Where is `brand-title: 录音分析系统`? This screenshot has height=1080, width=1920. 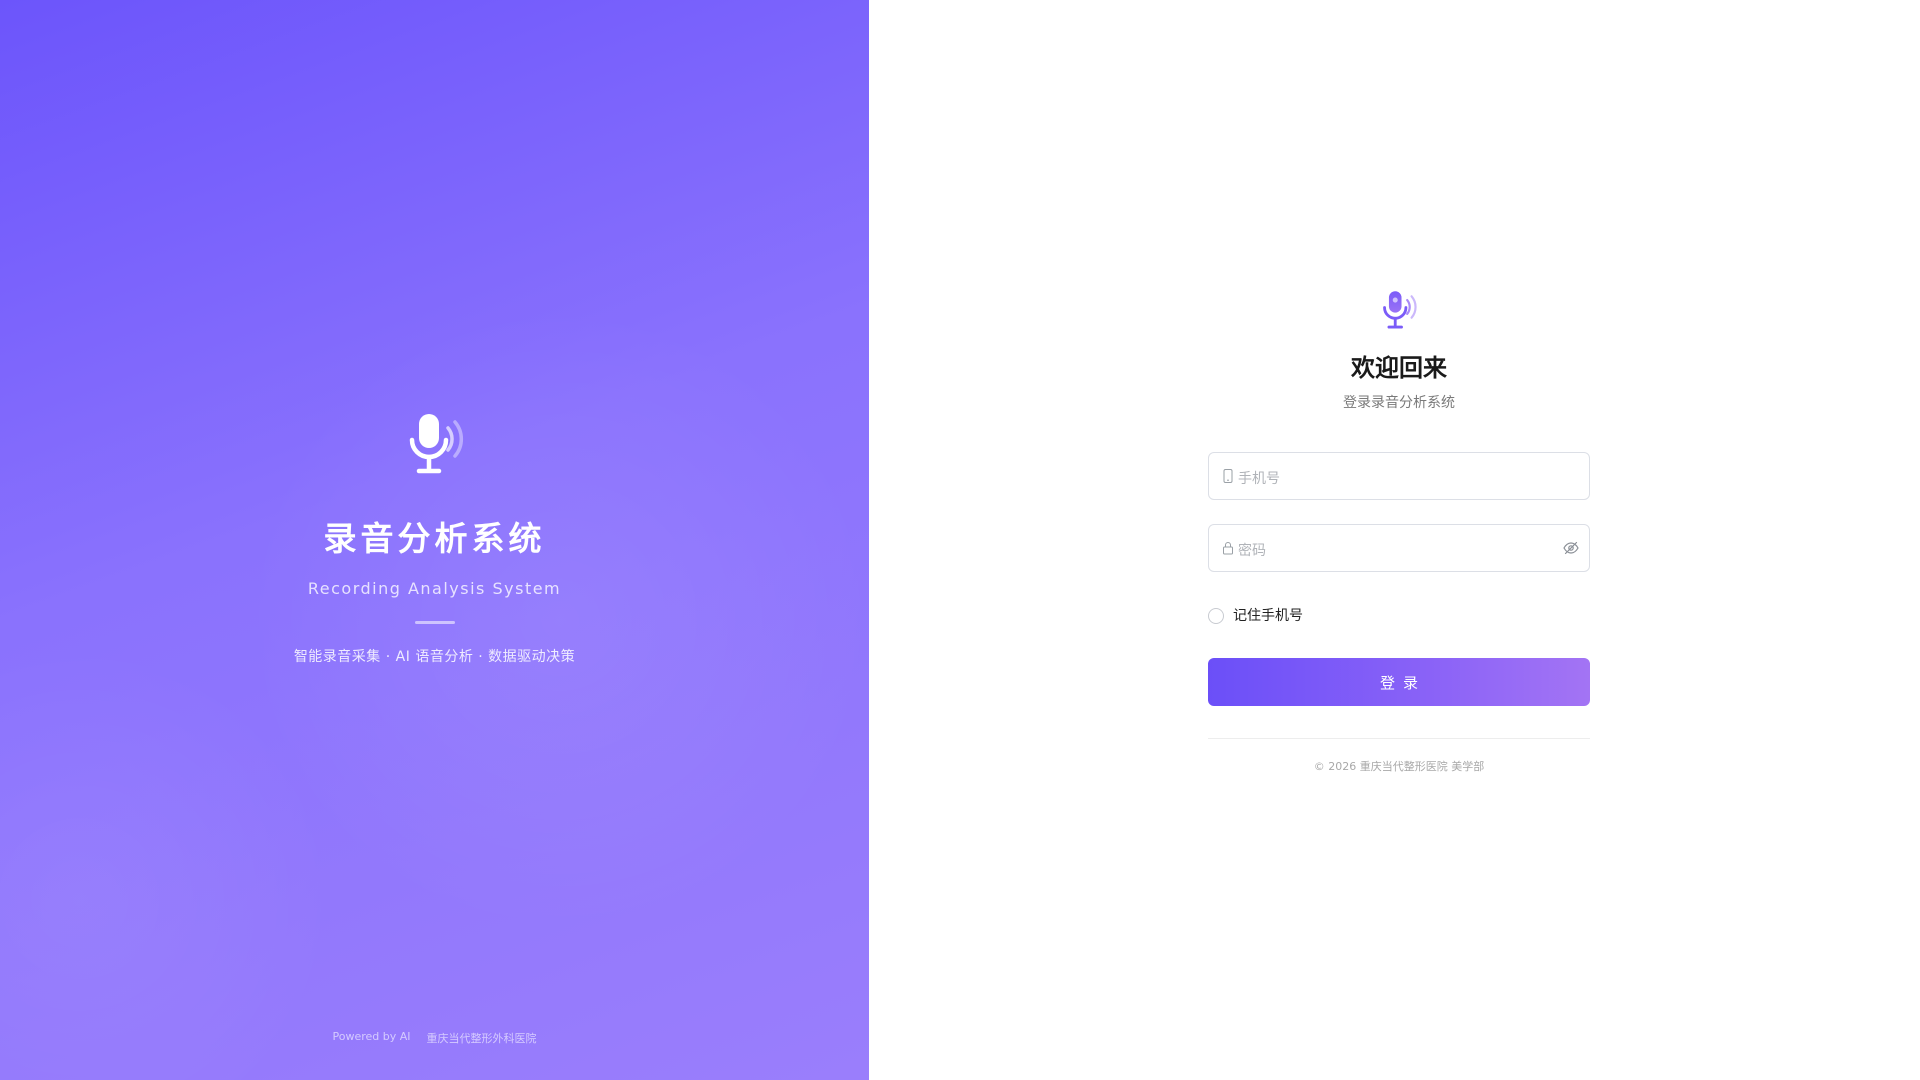
brand-title: 录音分析系统 is located at coordinates (434, 538).